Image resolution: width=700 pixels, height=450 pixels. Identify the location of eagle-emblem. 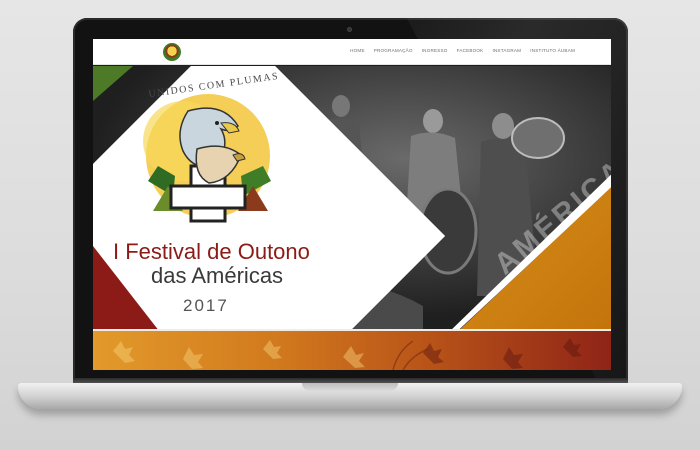
(207, 158).